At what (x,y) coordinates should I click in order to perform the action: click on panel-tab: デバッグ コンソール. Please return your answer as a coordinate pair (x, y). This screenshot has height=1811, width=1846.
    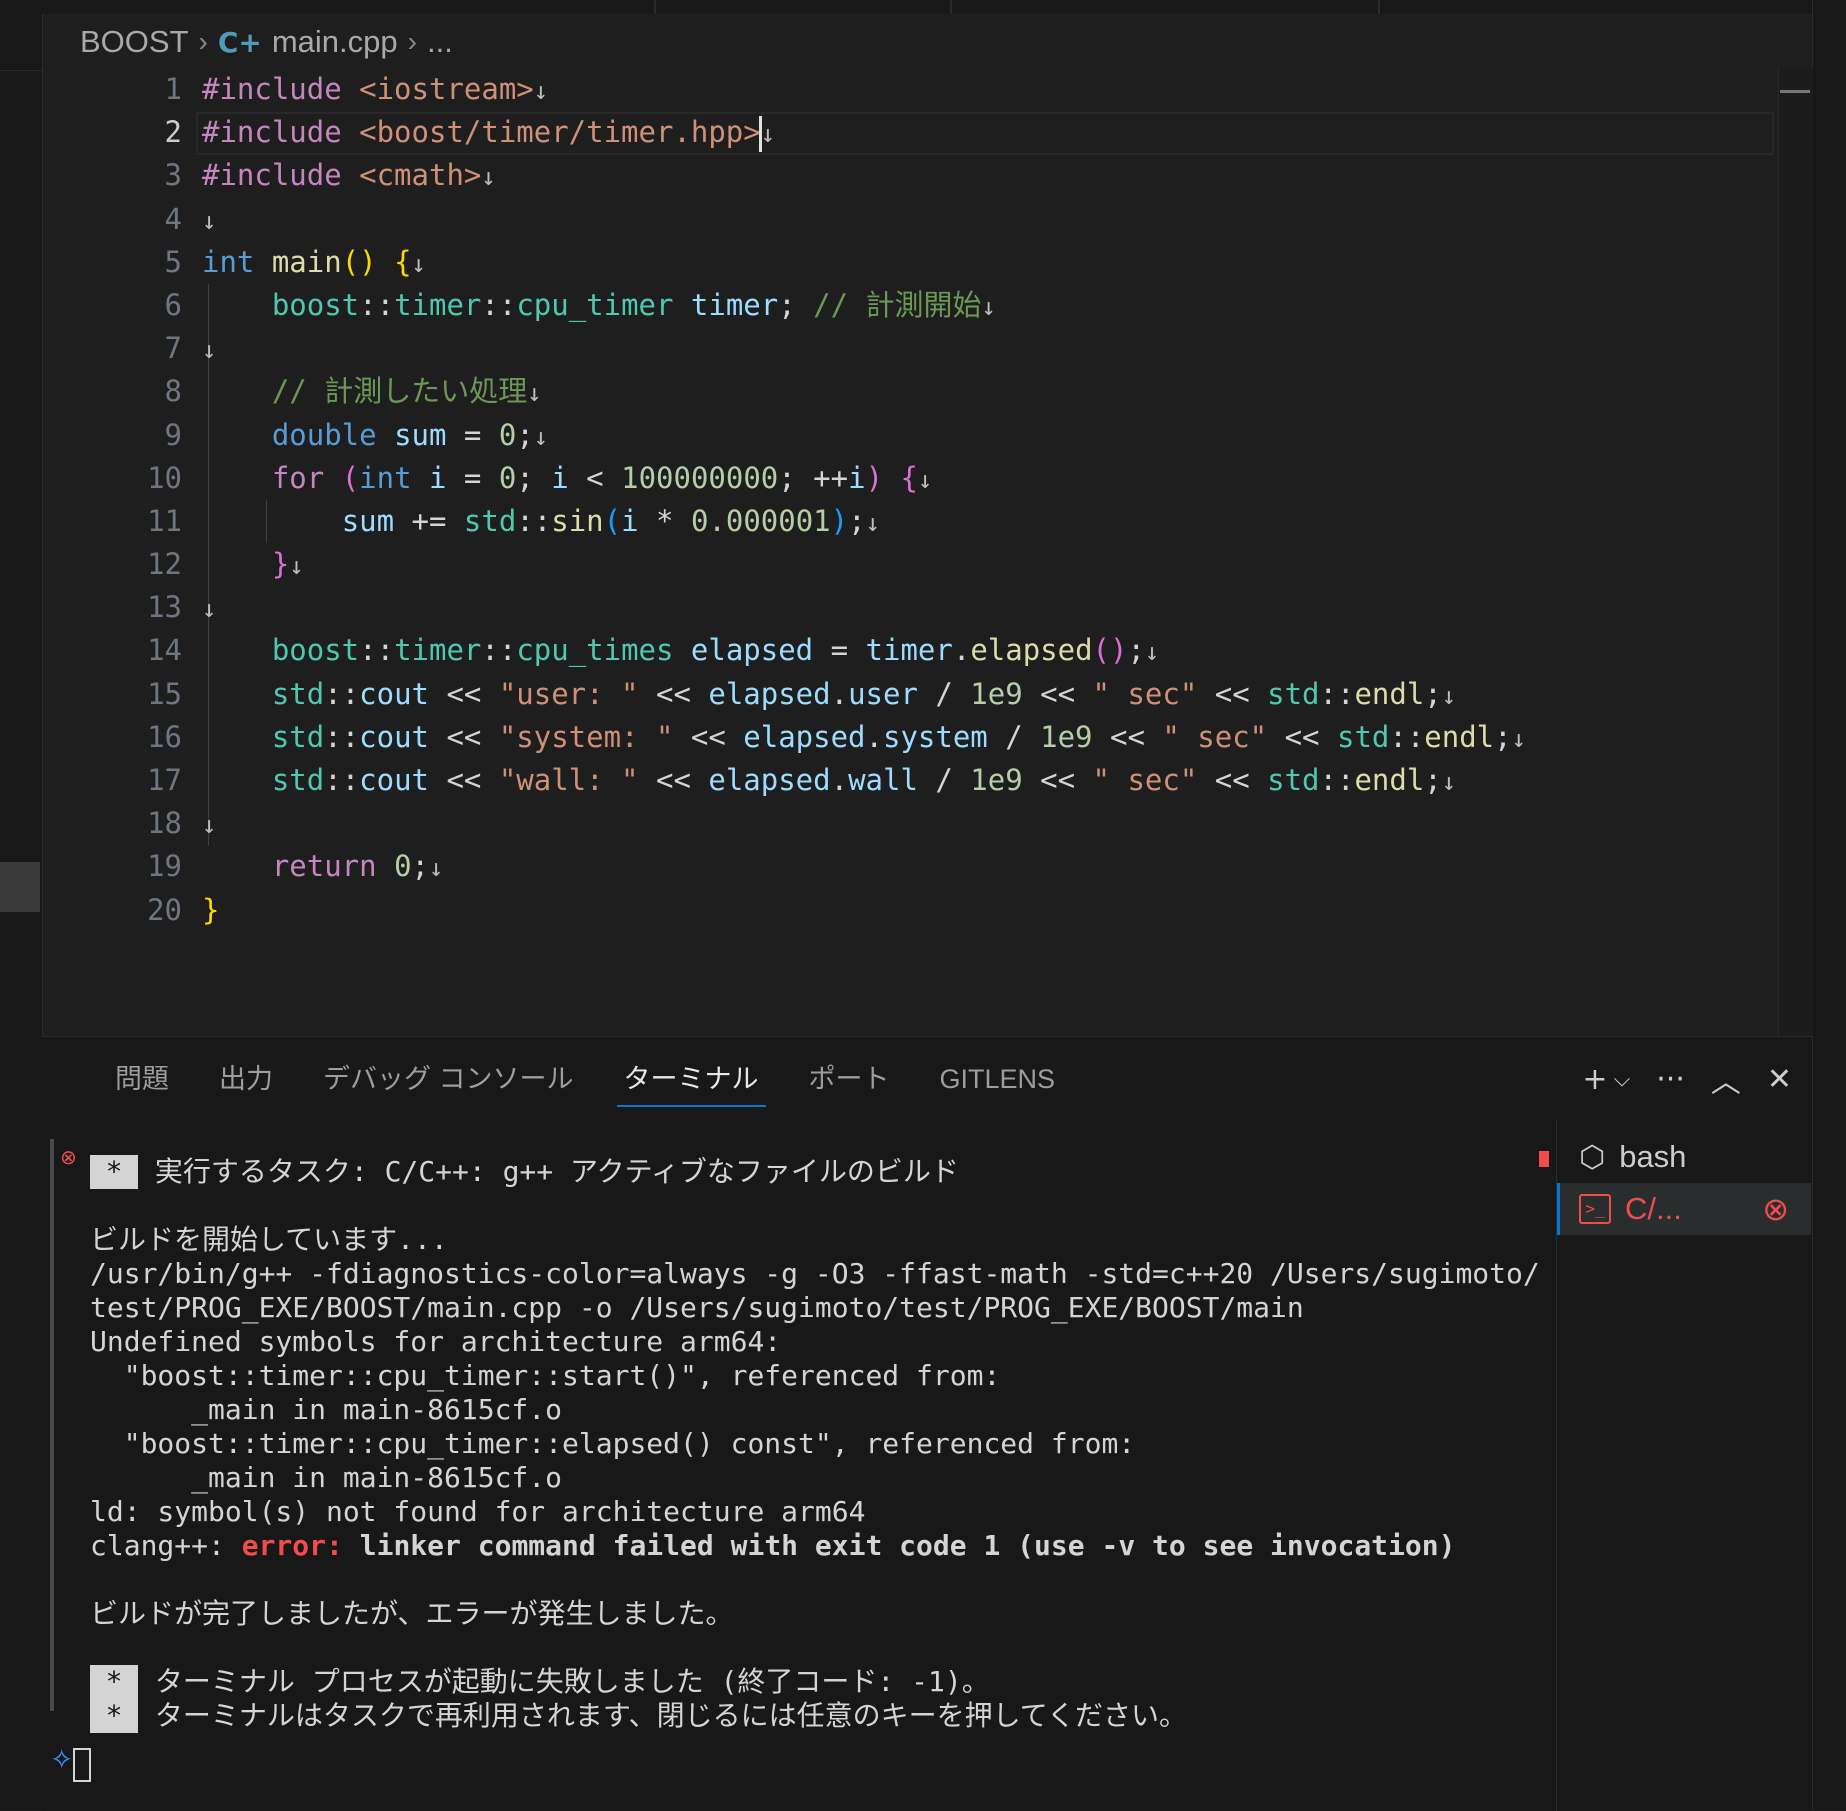
    Looking at the image, I should click on (448, 1079).